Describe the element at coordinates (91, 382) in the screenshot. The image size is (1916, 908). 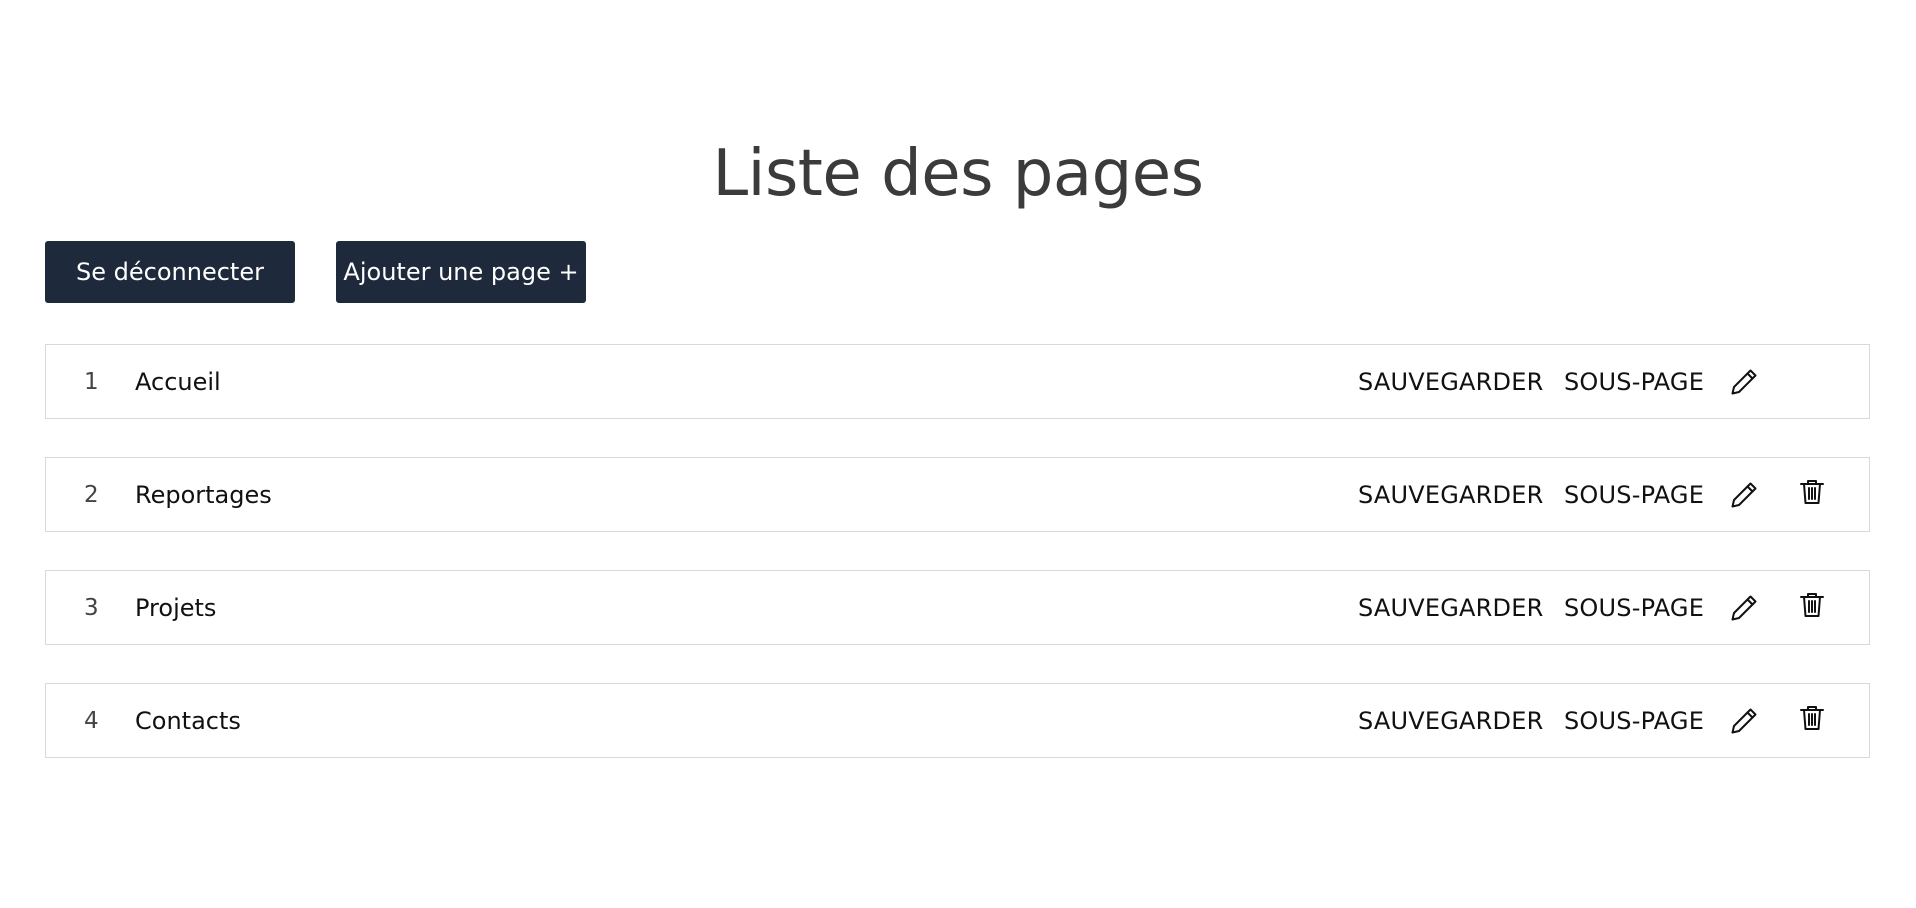
I see `page-index: 1` at that location.